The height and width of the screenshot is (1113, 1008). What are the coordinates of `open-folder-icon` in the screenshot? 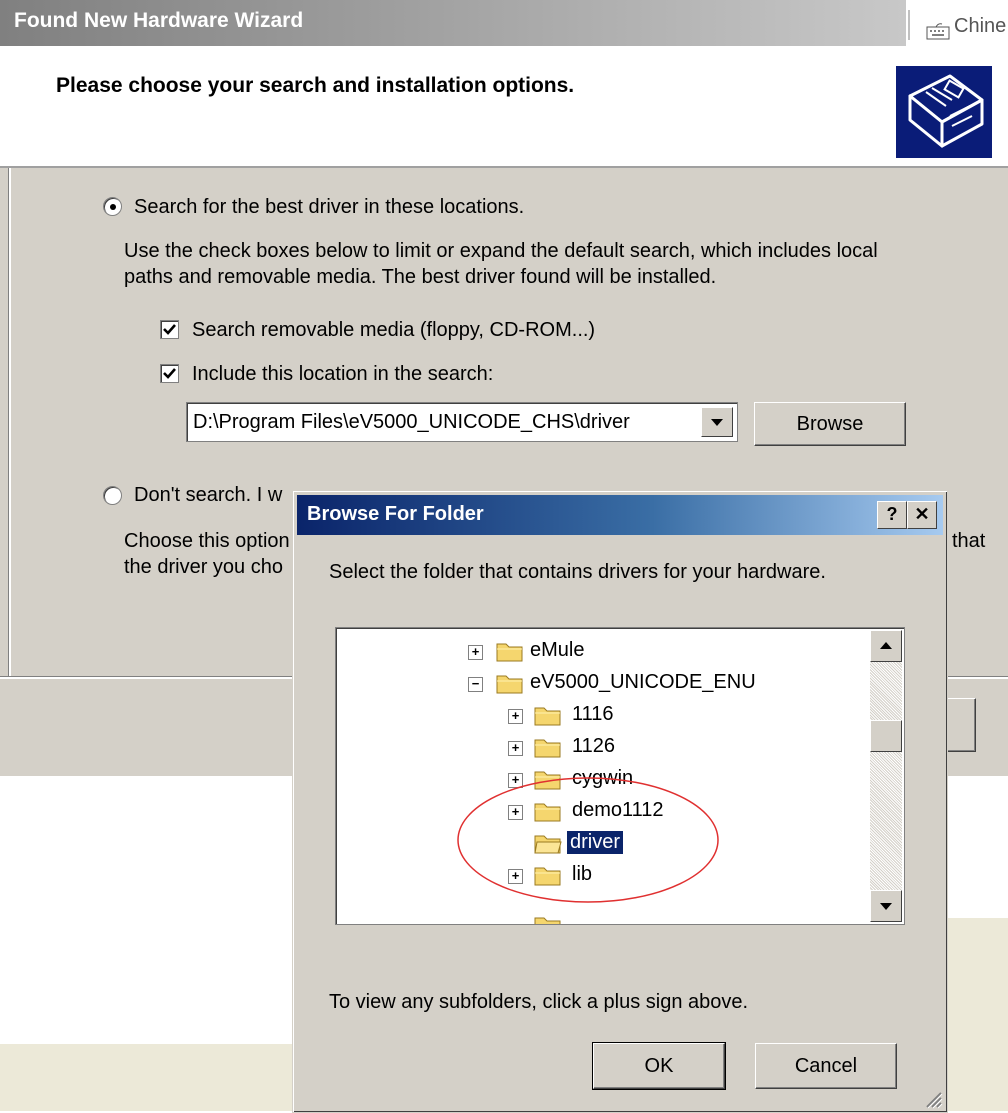 It's located at (509, 684).